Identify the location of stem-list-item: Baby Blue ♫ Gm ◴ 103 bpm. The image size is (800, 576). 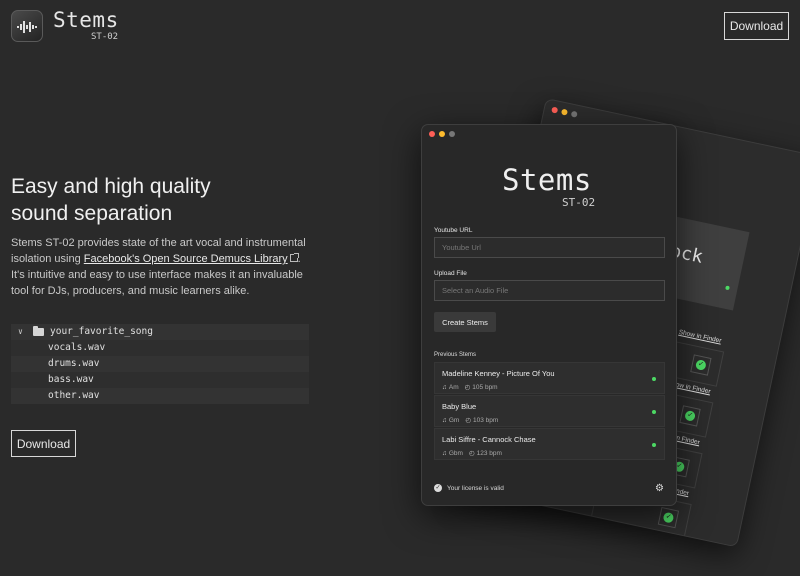
(549, 411).